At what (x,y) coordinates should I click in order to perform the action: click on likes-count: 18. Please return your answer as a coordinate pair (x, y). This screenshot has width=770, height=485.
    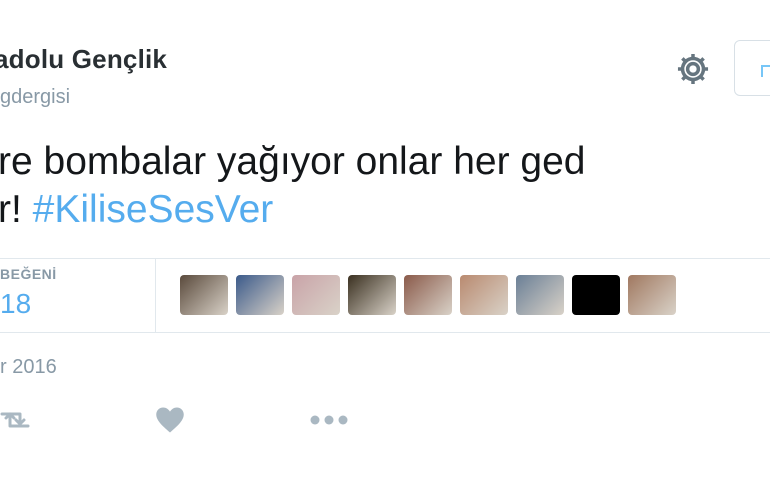
    Looking at the image, I should click on (15, 304).